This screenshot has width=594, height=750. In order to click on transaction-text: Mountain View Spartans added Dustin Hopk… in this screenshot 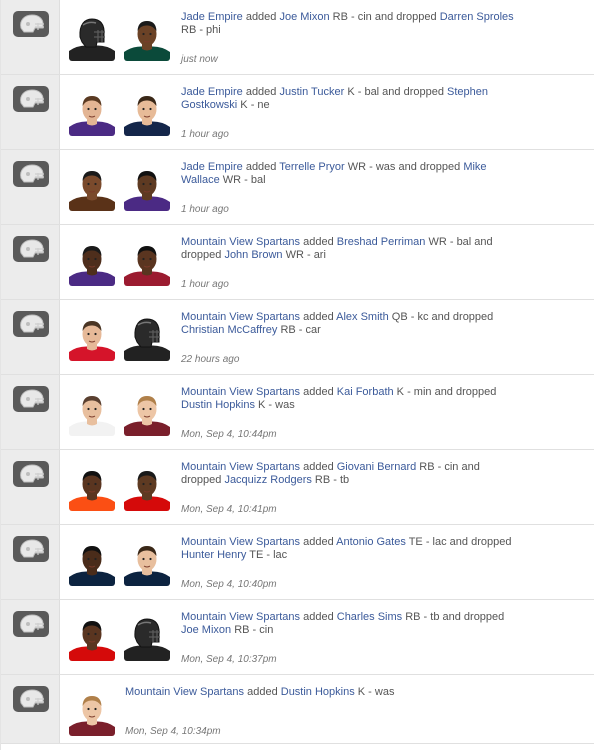, I will do `click(295, 692)`.